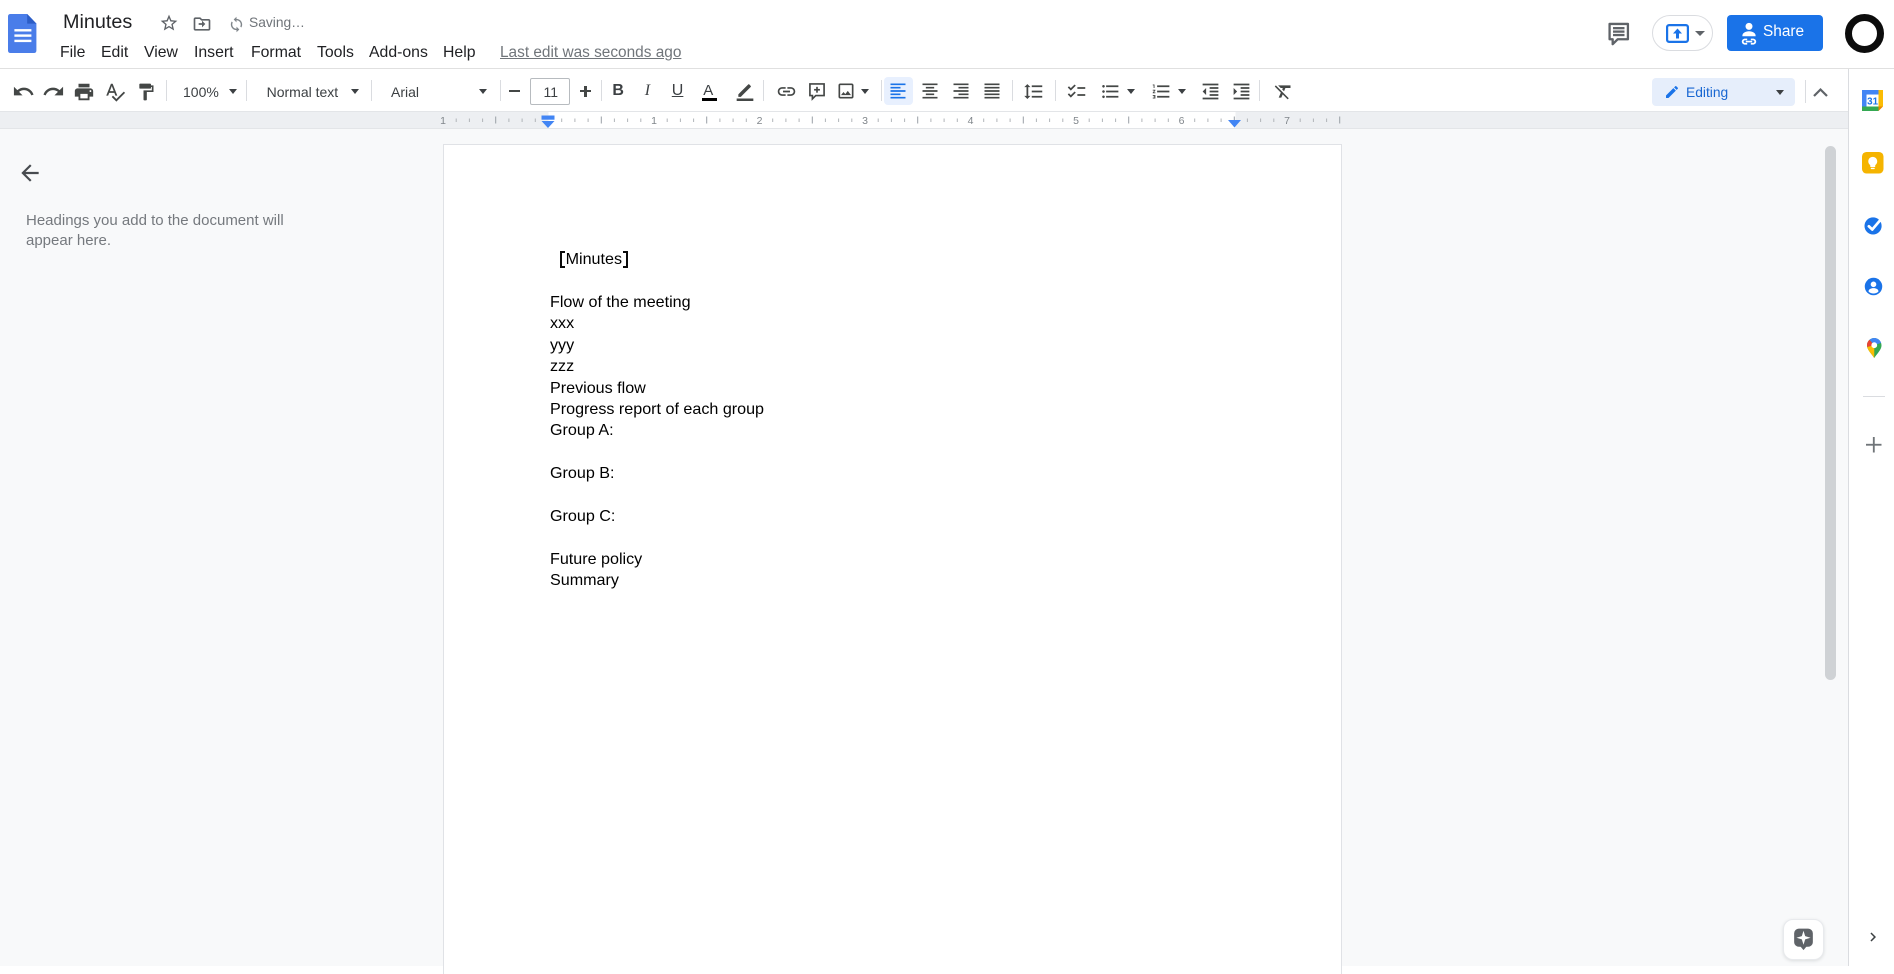  I want to click on svg-text: 31, so click(1872, 102).